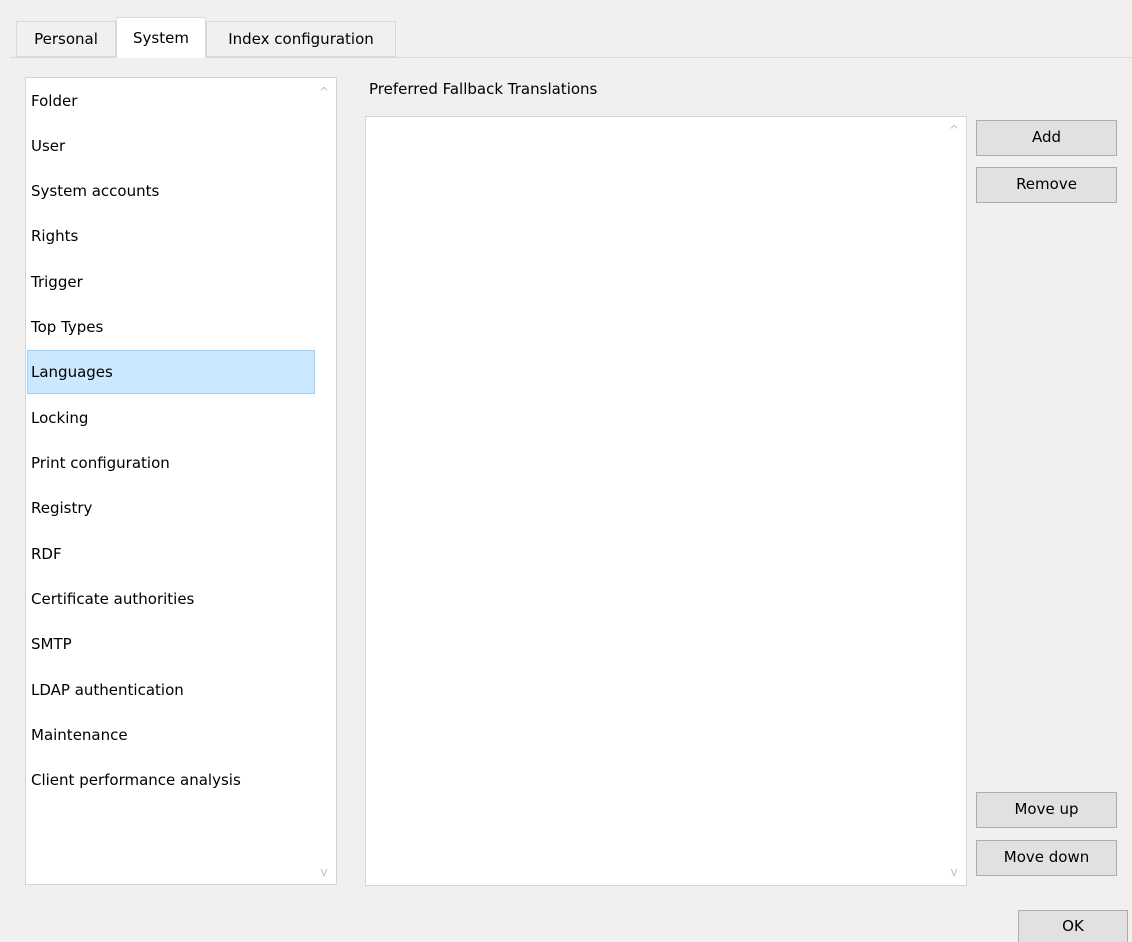  What do you see at coordinates (171, 599) in the screenshot?
I see `list-item: Certificate authorities` at bounding box center [171, 599].